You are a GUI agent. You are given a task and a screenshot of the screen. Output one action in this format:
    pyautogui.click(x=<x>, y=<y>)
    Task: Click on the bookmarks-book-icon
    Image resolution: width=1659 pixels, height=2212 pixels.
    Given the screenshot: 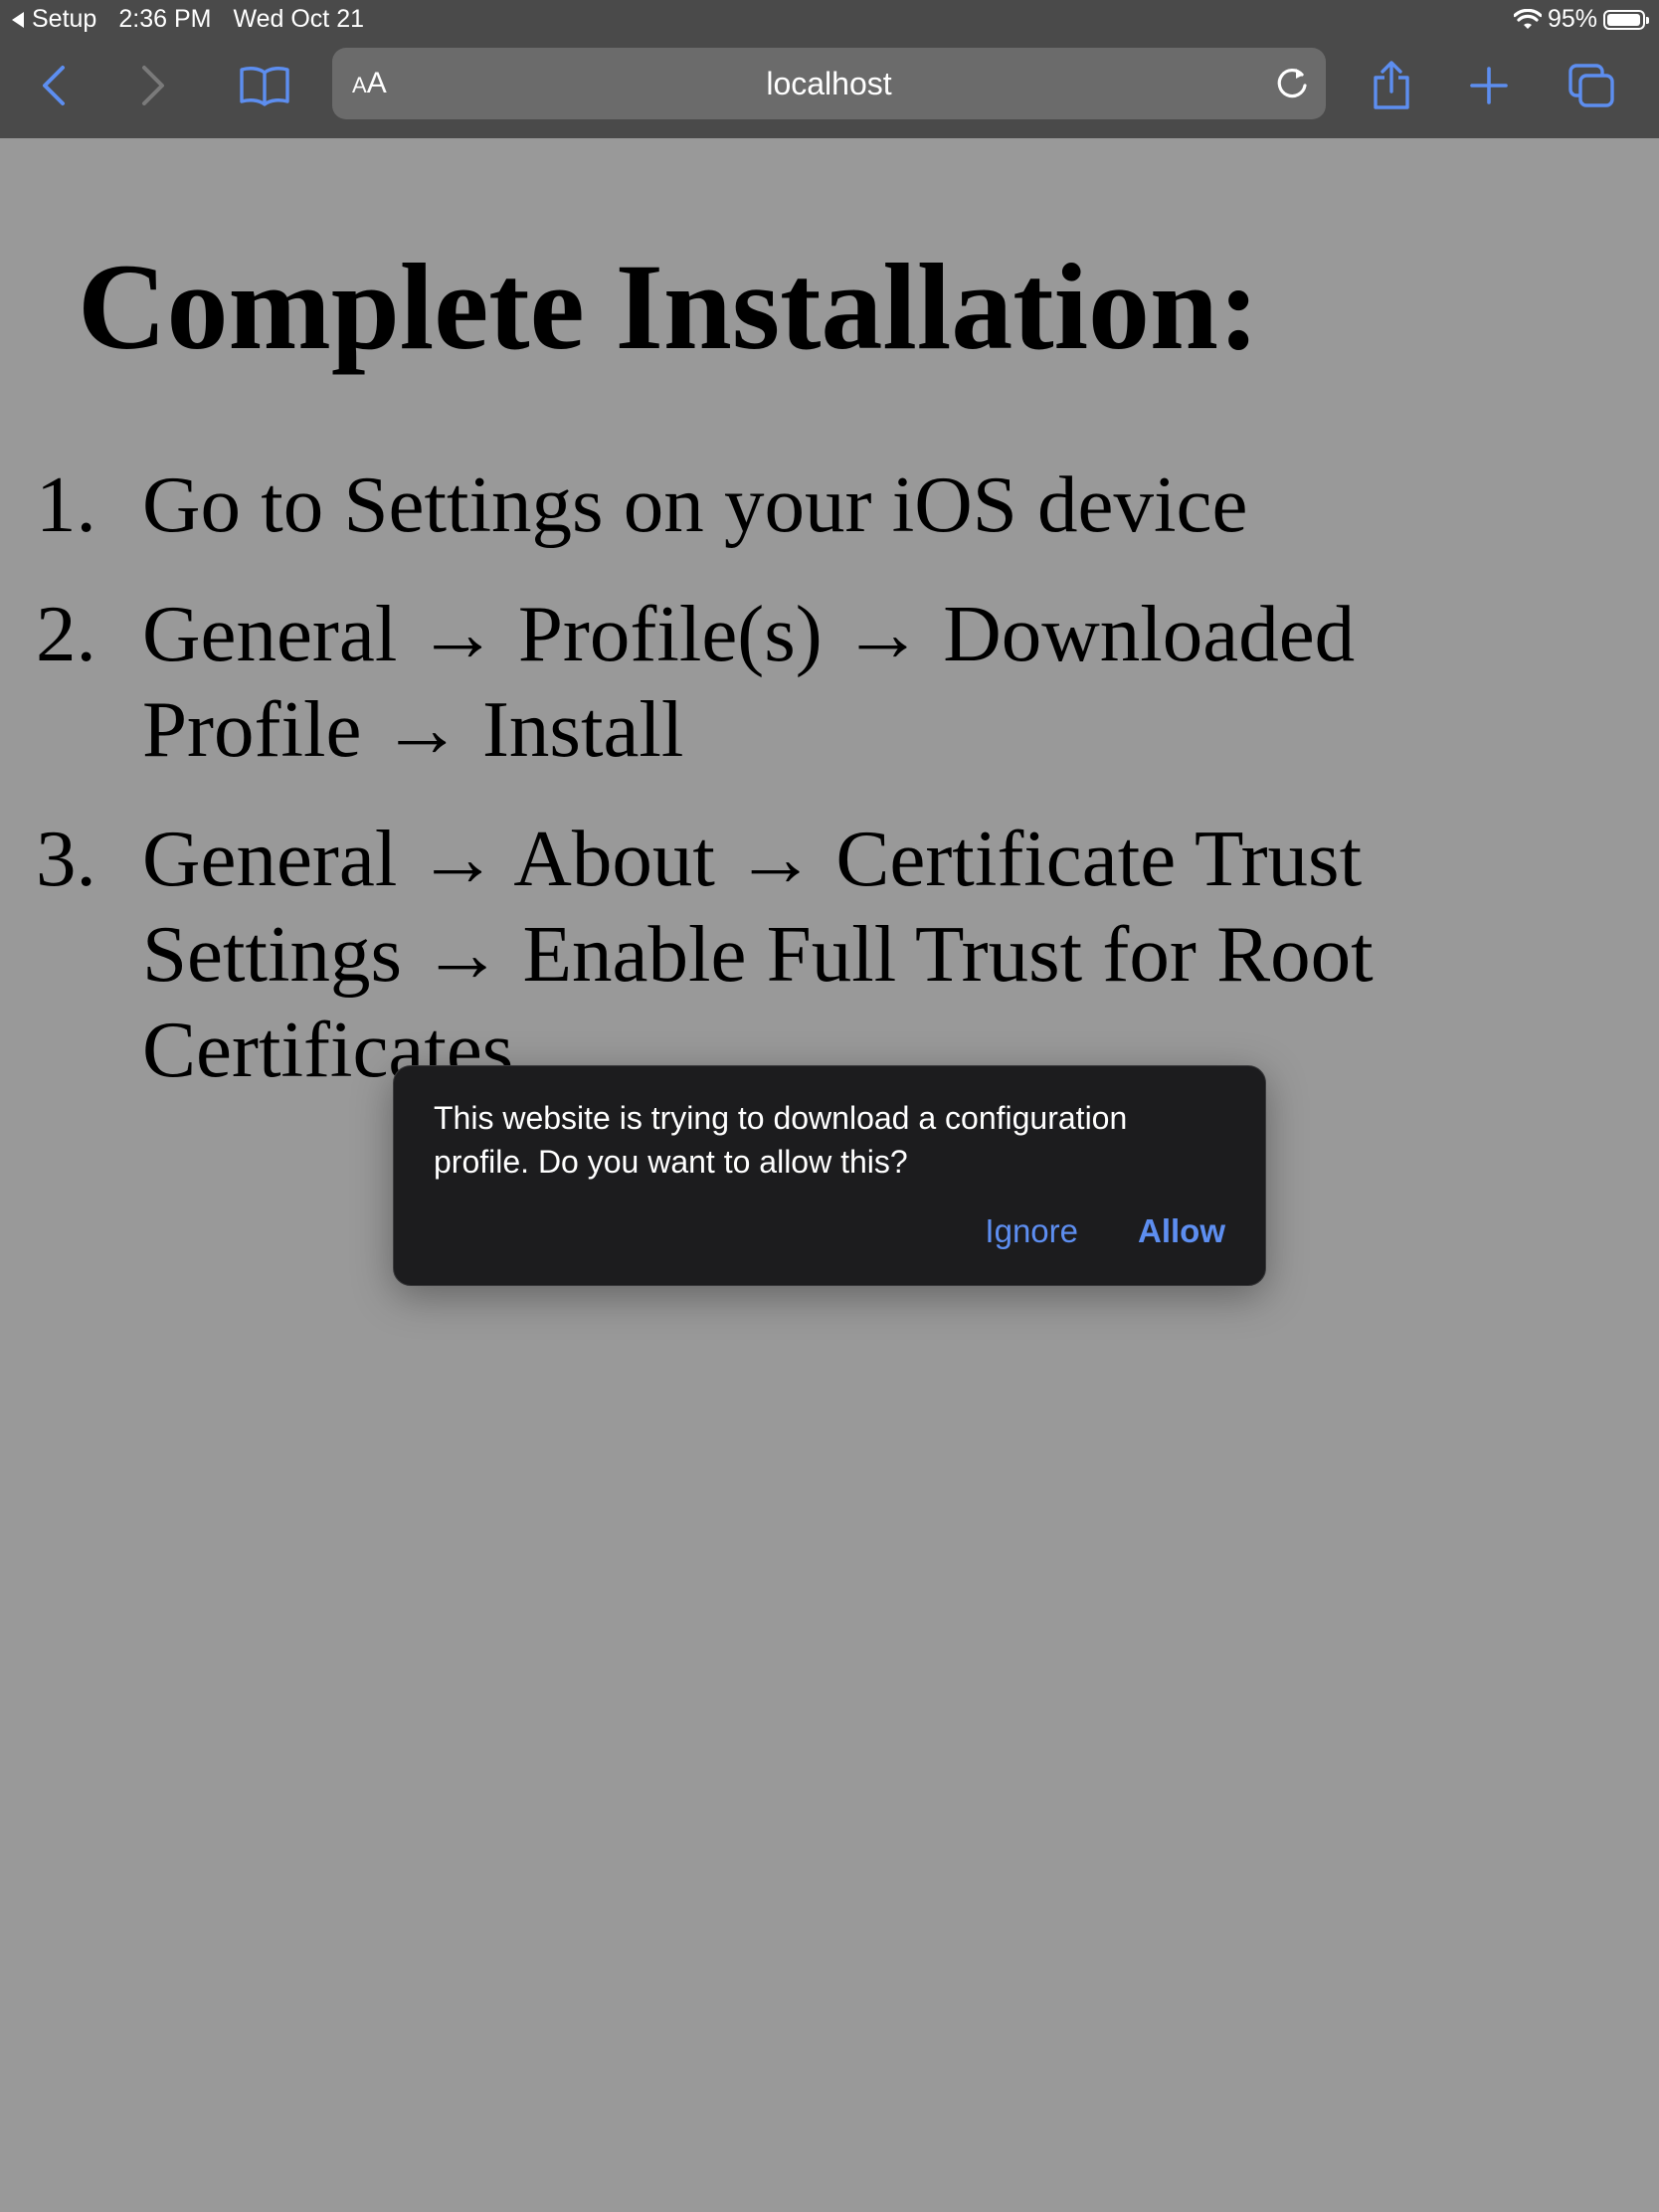 What is the action you would take?
    pyautogui.click(x=264, y=85)
    